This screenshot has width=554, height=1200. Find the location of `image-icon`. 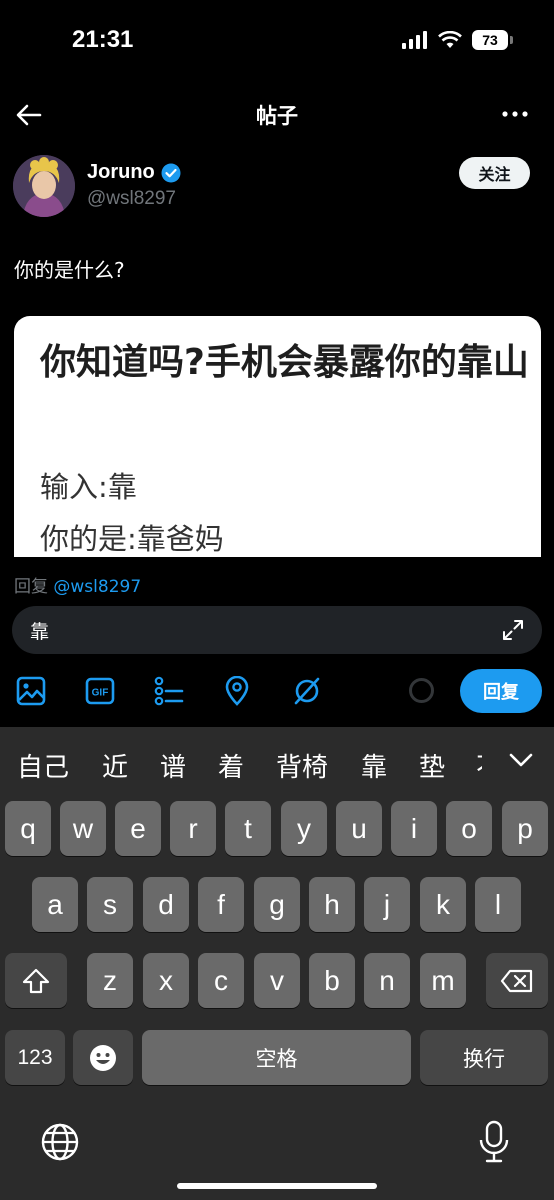

image-icon is located at coordinates (31, 691).